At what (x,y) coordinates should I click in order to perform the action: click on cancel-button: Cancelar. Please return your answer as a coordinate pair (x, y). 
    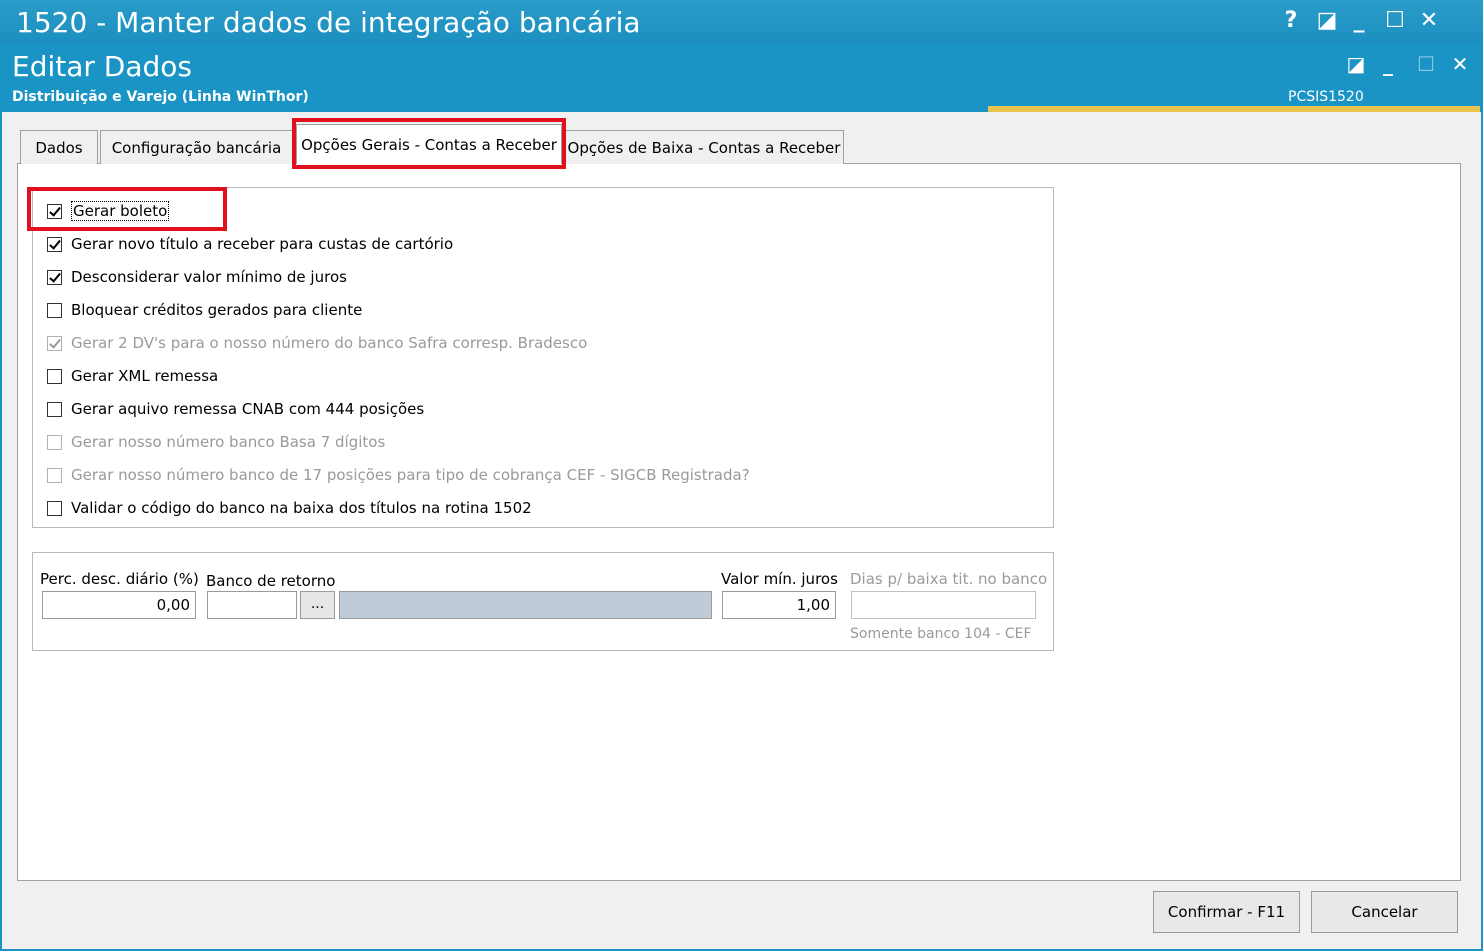
    Looking at the image, I should click on (1384, 912).